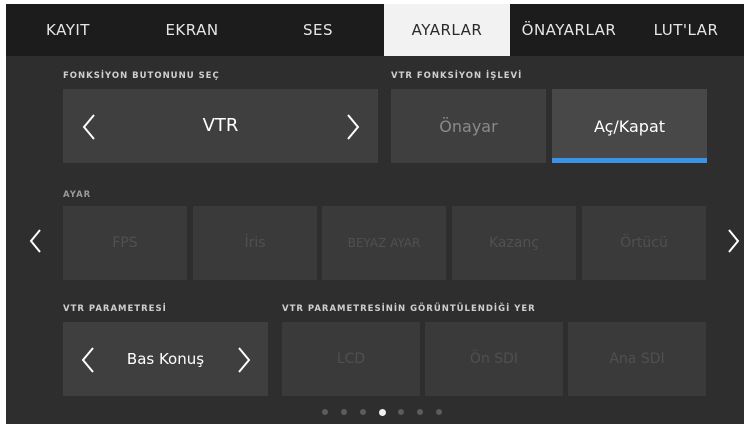 The height and width of the screenshot is (430, 751). What do you see at coordinates (115, 309) in the screenshot?
I see `vtr-parameter-label: VTR PARAMETRESİ` at bounding box center [115, 309].